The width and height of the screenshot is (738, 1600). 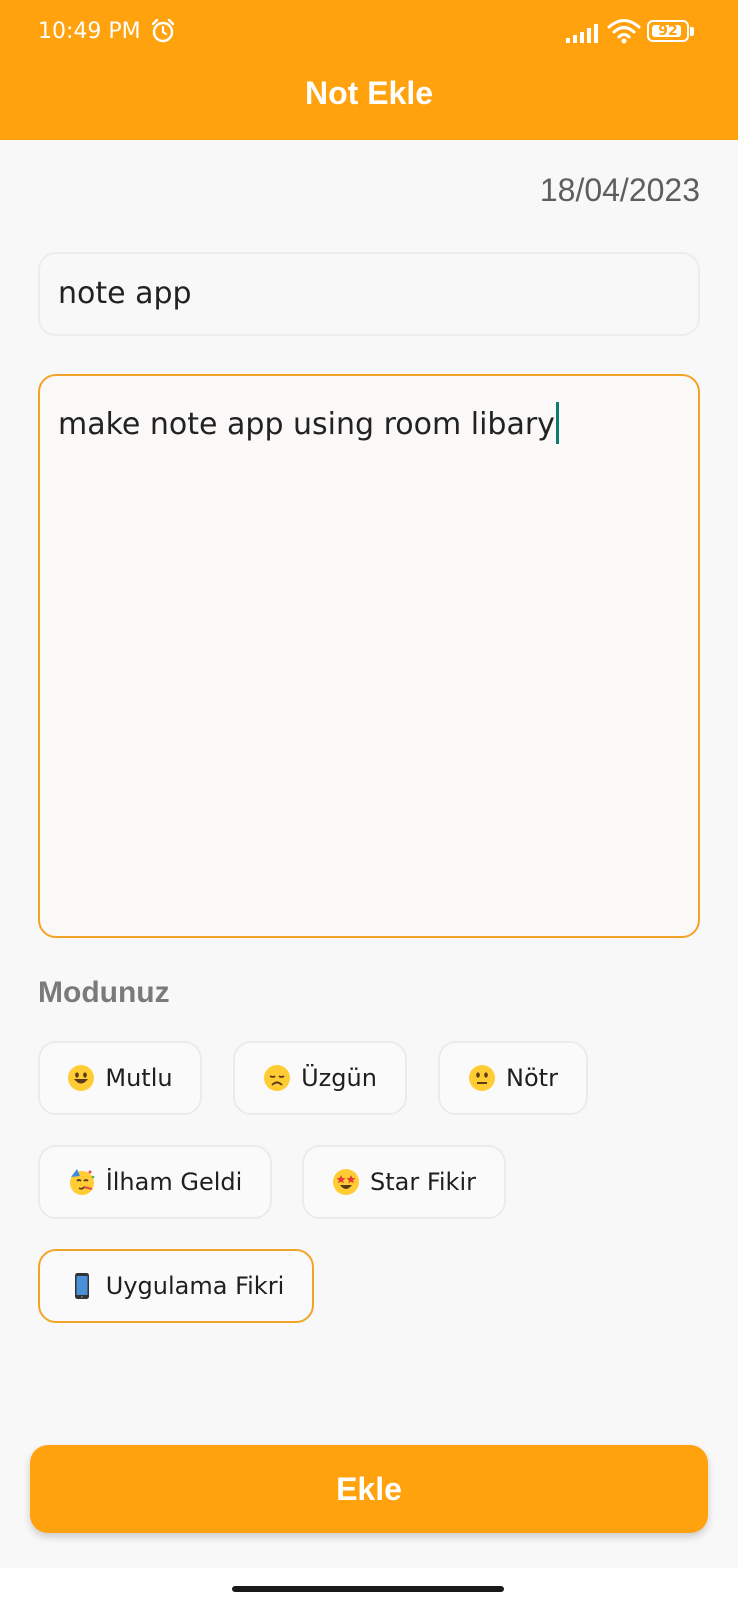 What do you see at coordinates (345, 1182) in the screenshot?
I see `star-struck-face-icon` at bounding box center [345, 1182].